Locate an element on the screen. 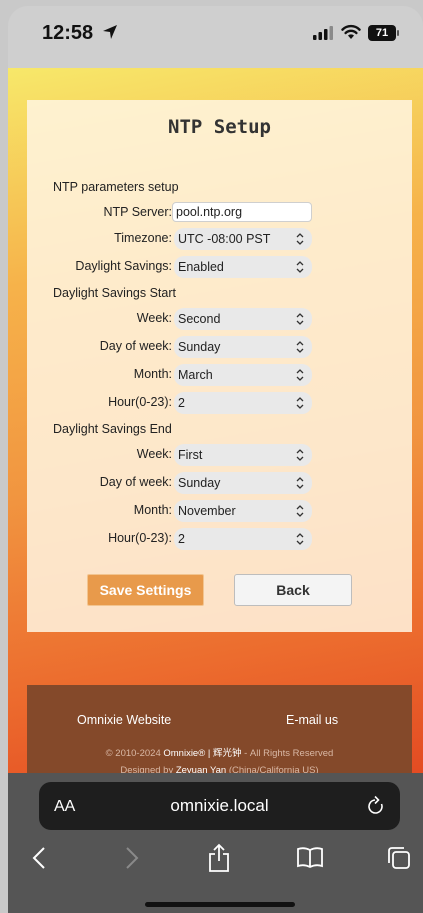 Image resolution: width=423 pixels, height=913 pixels. dst-start-month-label: Month: is located at coordinates (152, 374).